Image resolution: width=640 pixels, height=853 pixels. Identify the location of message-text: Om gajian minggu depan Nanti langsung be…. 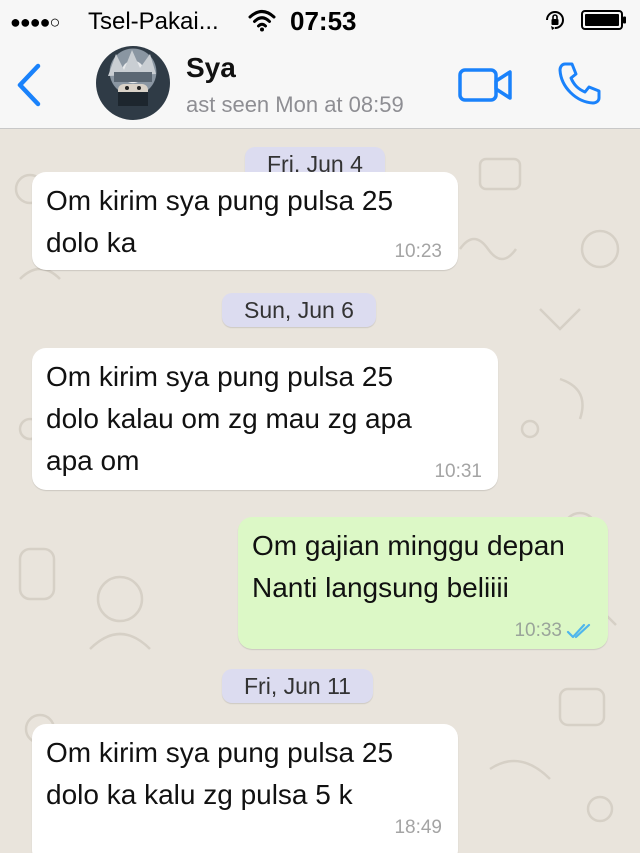
(408, 566).